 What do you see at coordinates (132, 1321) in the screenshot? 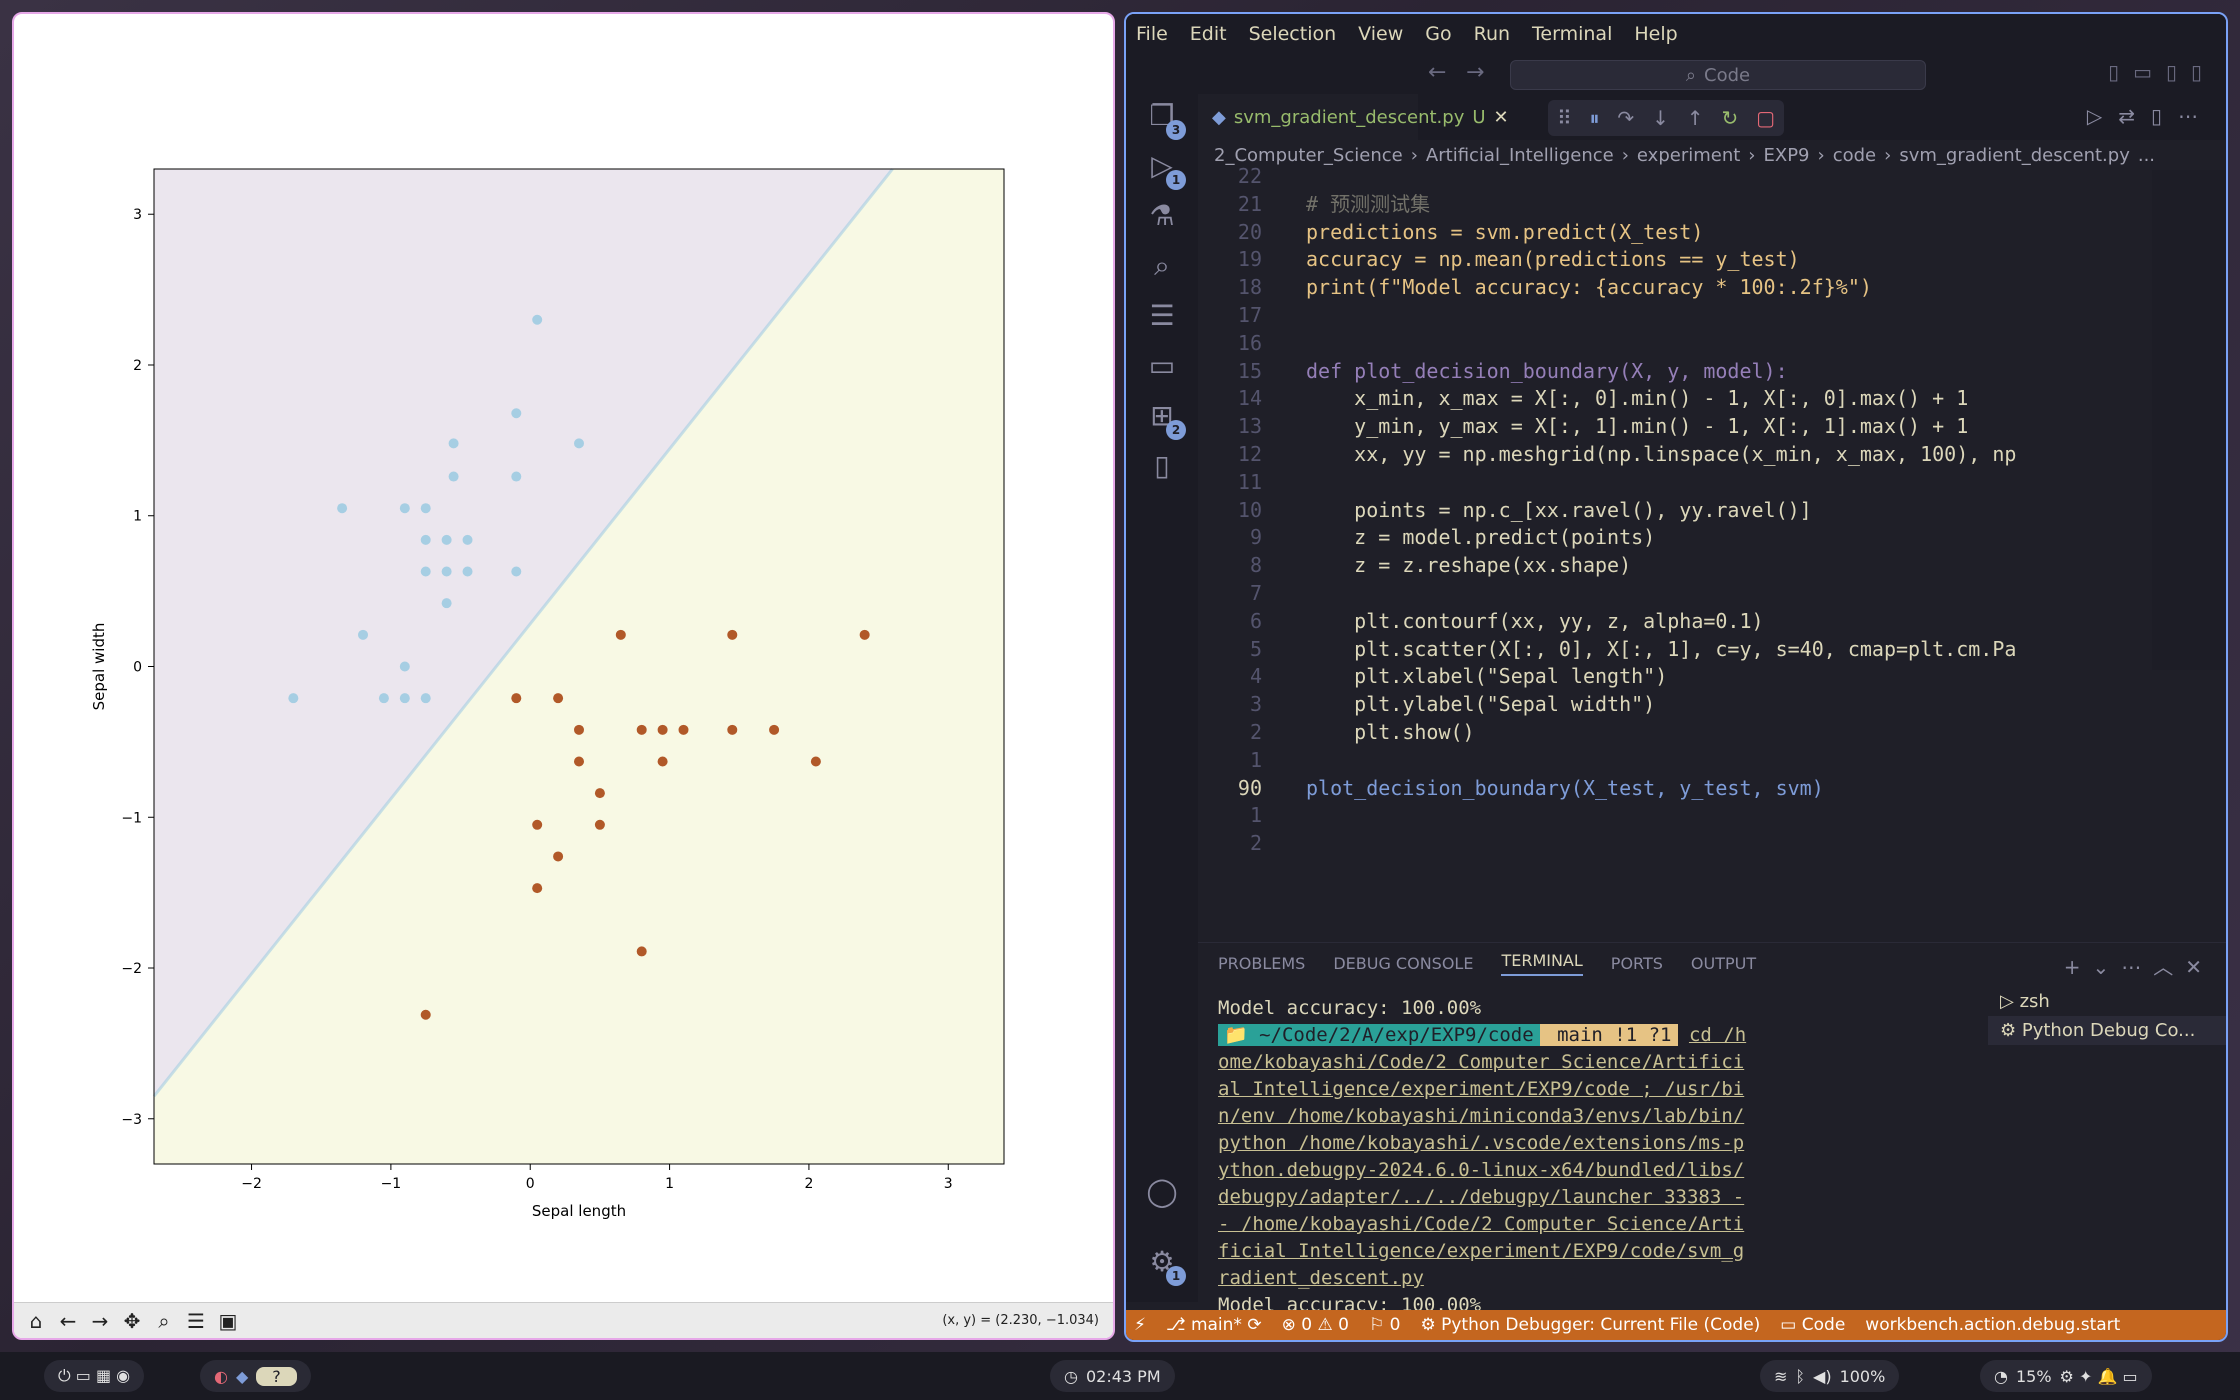
I see `pan-icon: ✥` at bounding box center [132, 1321].